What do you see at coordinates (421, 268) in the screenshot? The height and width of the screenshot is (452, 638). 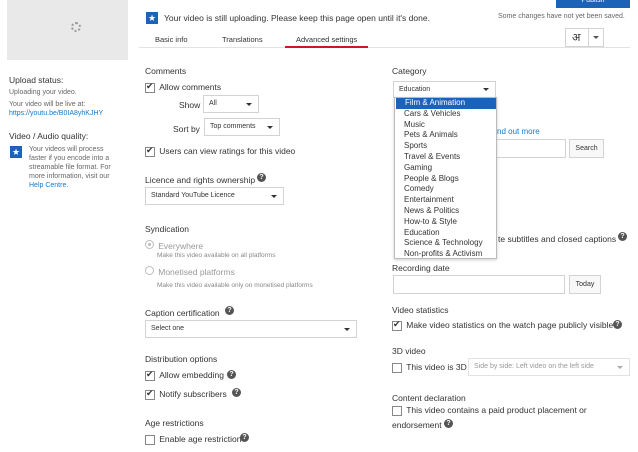 I see `recording-date-title: Recording date` at bounding box center [421, 268].